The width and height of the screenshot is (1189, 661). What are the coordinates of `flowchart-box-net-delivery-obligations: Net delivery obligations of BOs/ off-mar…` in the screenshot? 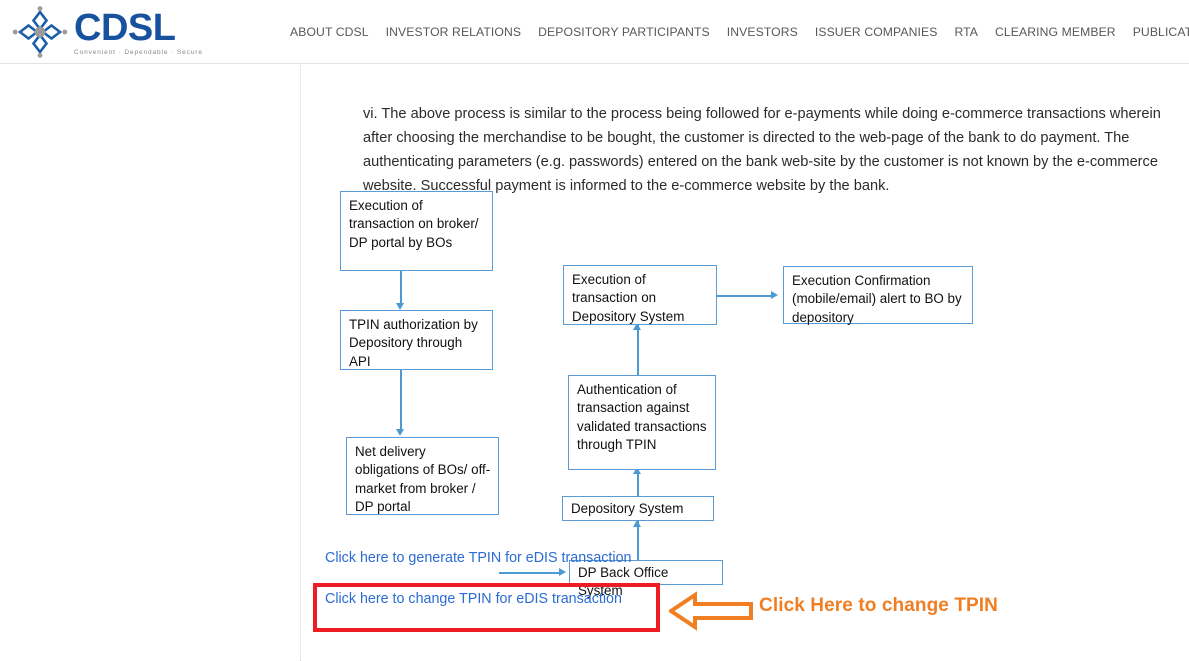 It's located at (422, 476).